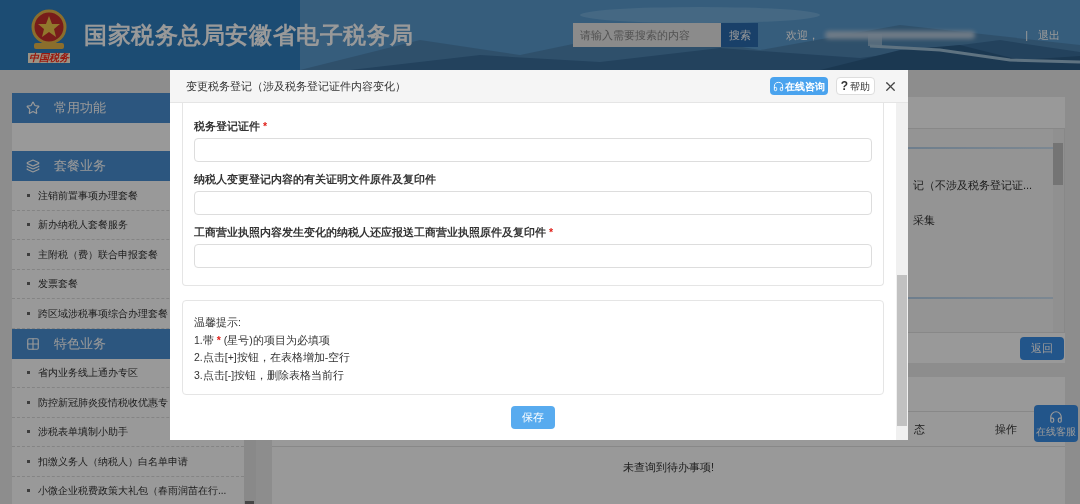  Describe the element at coordinates (668, 467) in the screenshot. I see `empty-message: 未查询到待办事项!` at that location.